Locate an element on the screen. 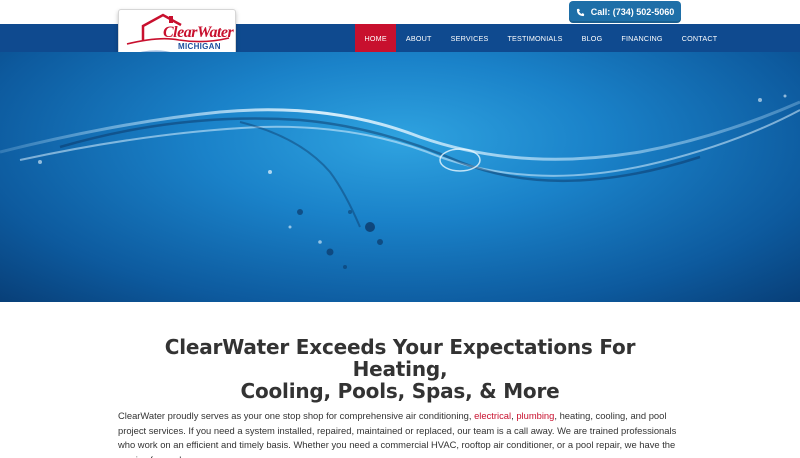 Image resolution: width=800 pixels, height=458 pixels. nav-item-financing: FINANCING is located at coordinates (642, 38).